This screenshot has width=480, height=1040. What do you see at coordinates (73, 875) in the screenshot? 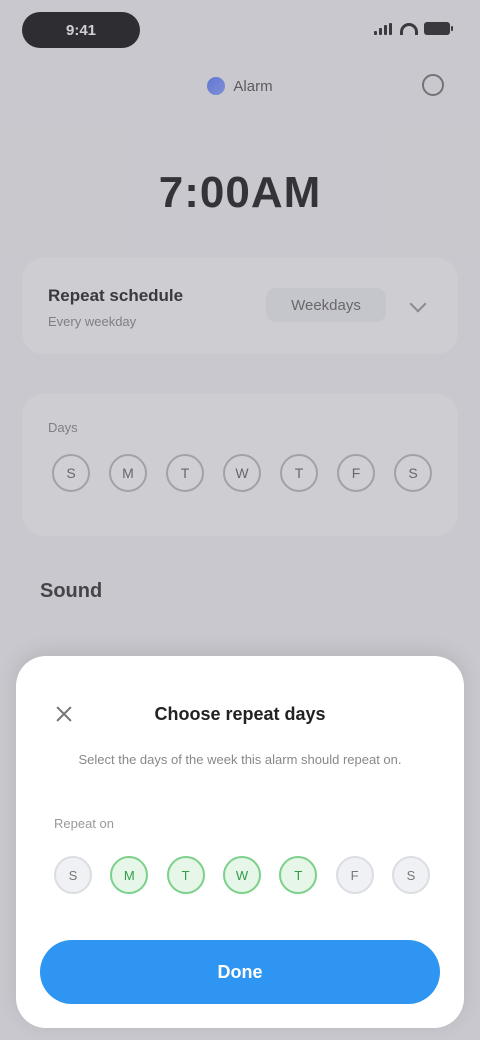
I see `sheet-day-sun: S` at bounding box center [73, 875].